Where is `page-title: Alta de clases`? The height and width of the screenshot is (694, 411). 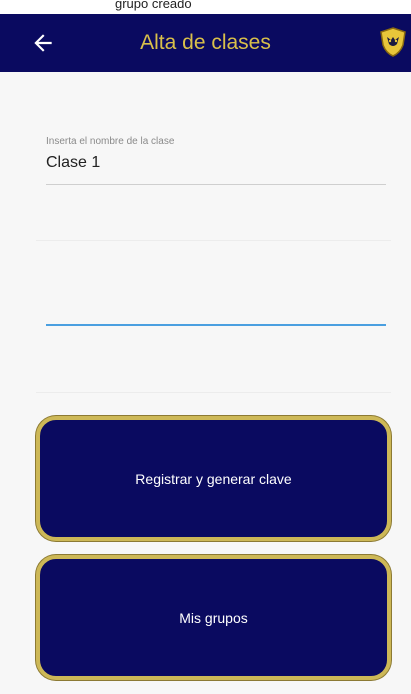
page-title: Alta de clases is located at coordinates (205, 42).